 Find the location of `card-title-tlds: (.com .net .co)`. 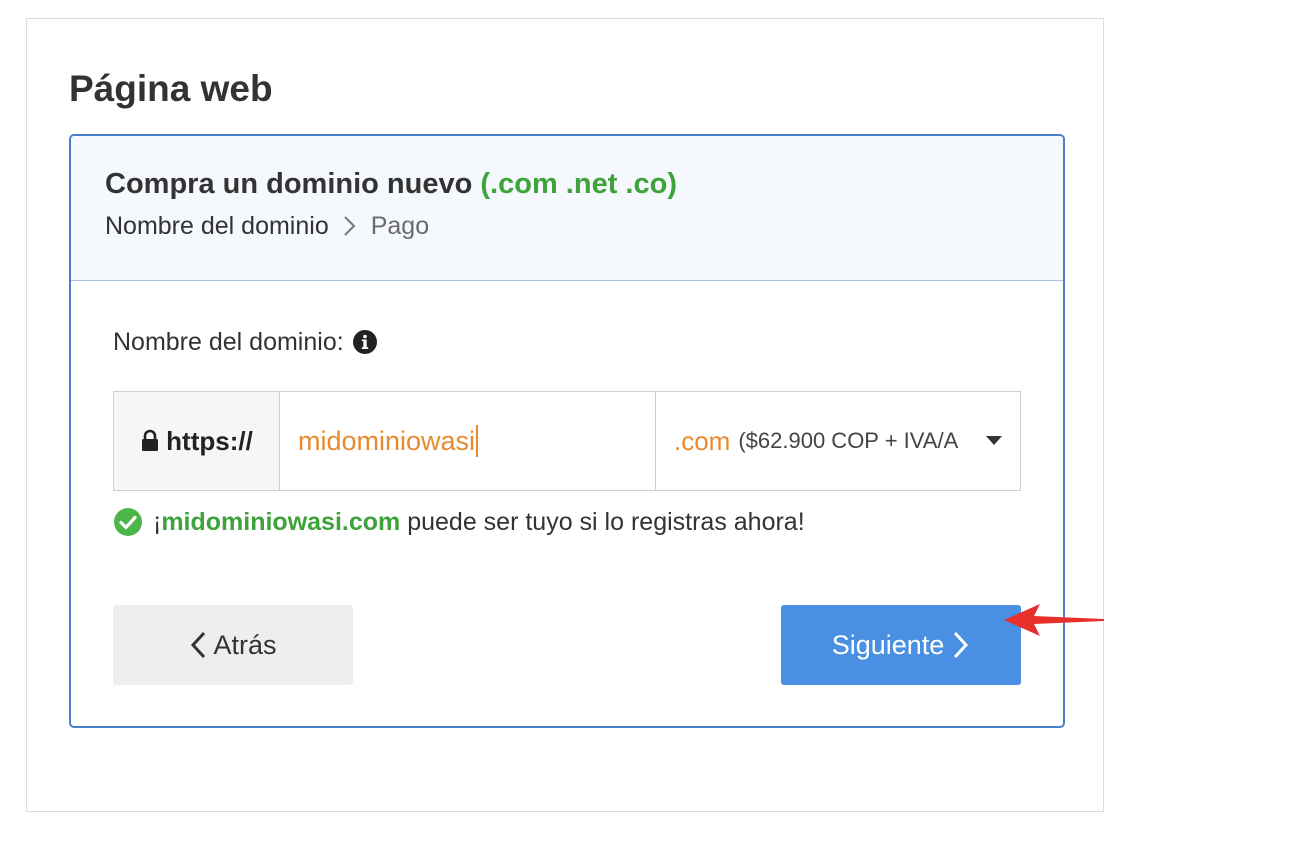

card-title-tlds: (.com .net .co) is located at coordinates (578, 184).